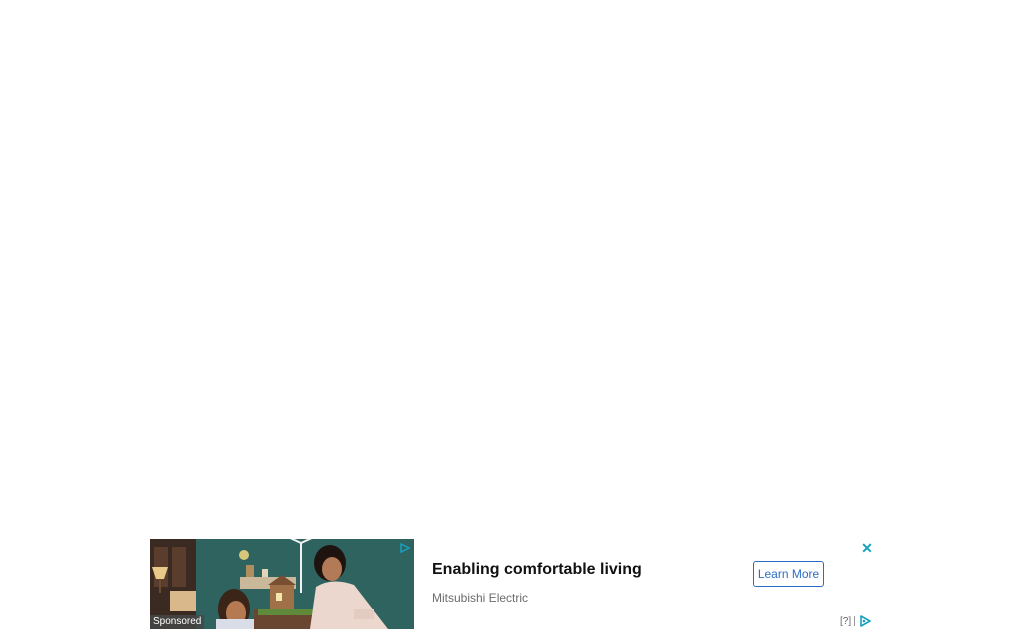  Describe the element at coordinates (282, 584) in the screenshot. I see `ad-image: Sponsored` at that location.